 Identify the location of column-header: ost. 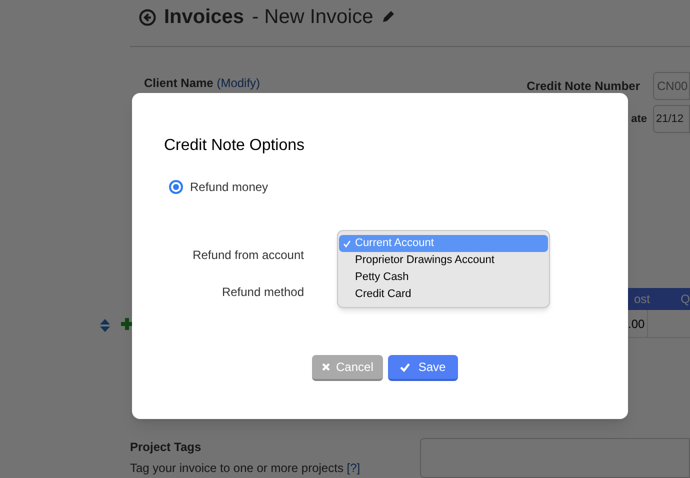
(642, 299).